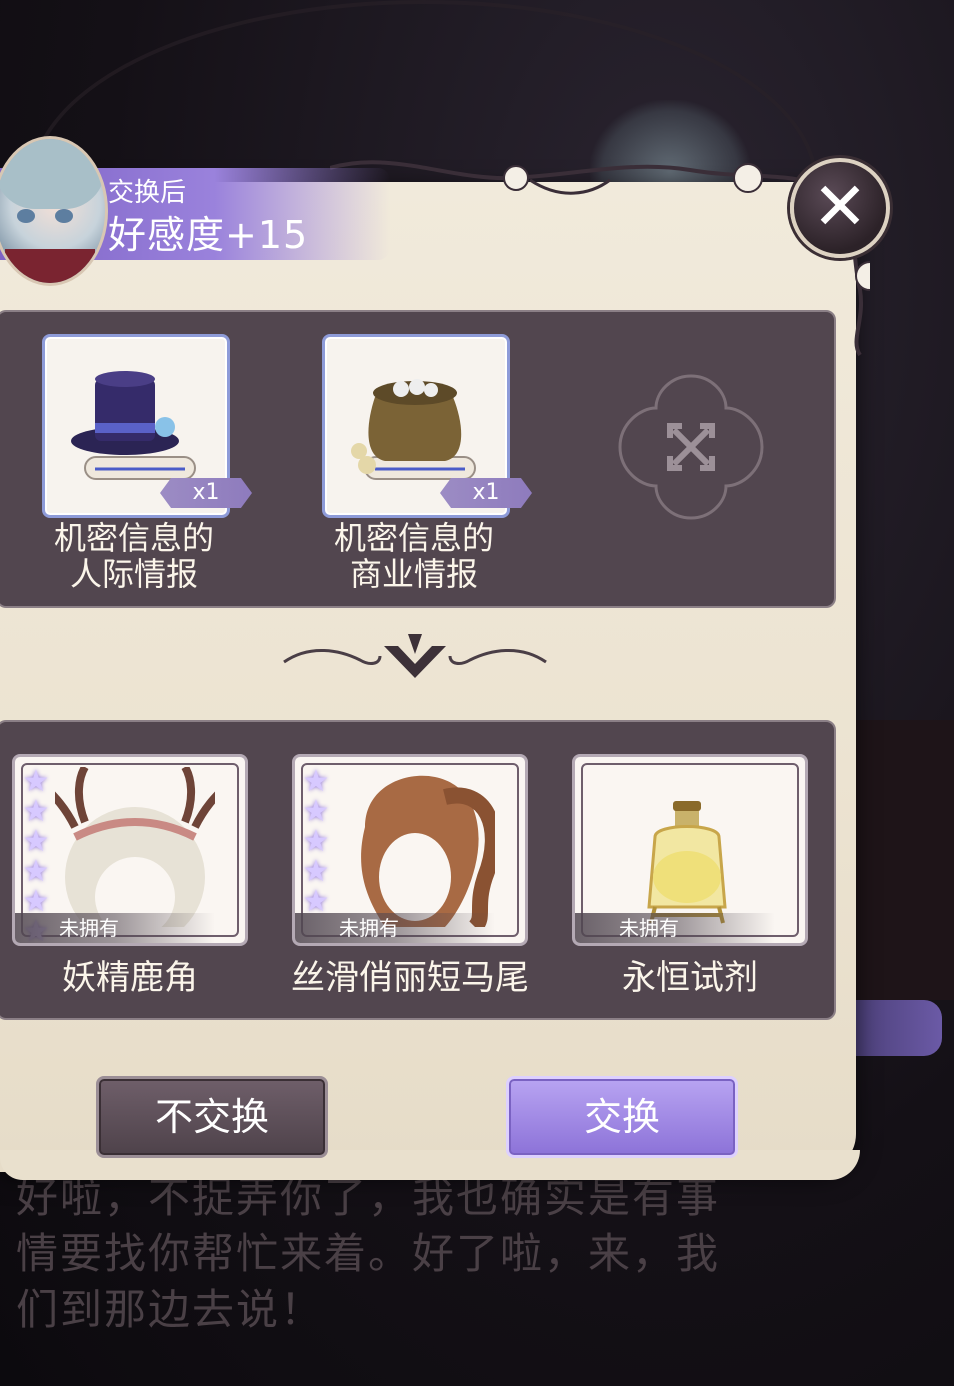 The image size is (954, 1386). I want to click on dialogue-line: 情要找你帮忙来着。好了啦，来，我, so click(368, 1253).